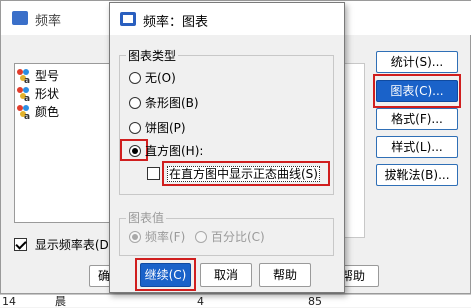 This screenshot has height=308, width=471. What do you see at coordinates (48, 21) in the screenshot?
I see `frequency-dialog-title: 频率` at bounding box center [48, 21].